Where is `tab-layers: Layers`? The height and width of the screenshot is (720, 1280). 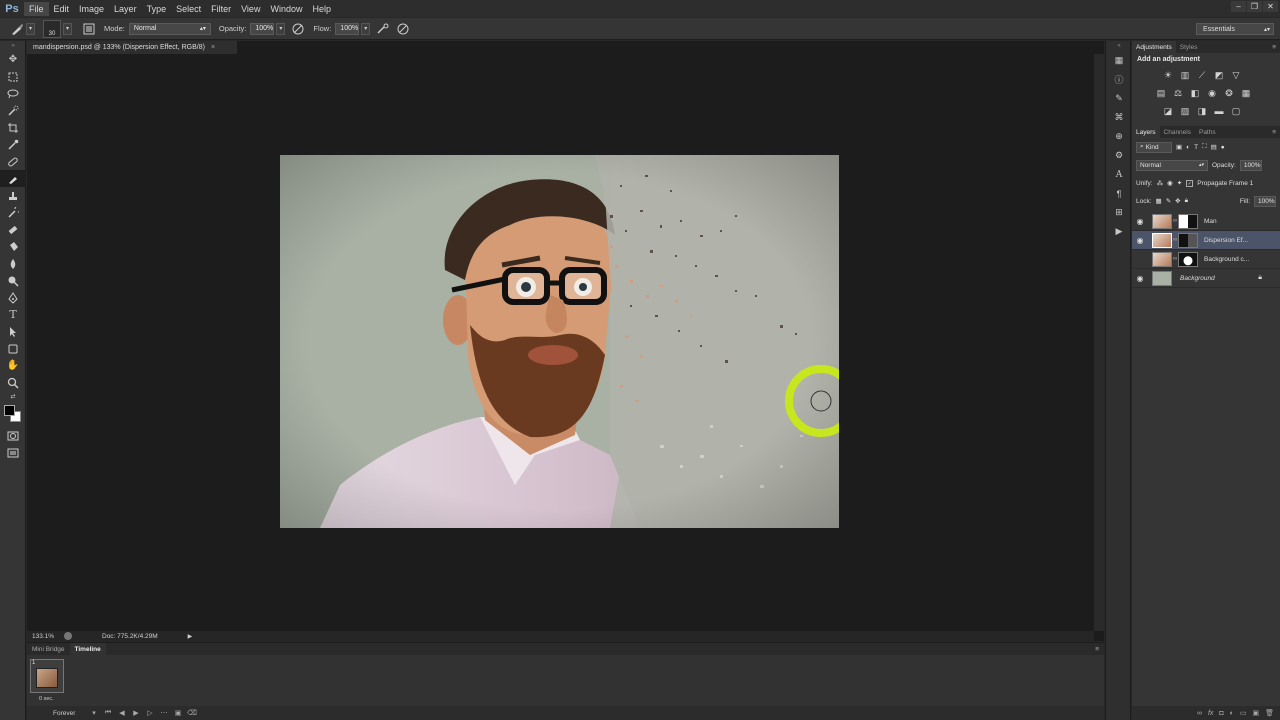
tab-layers: Layers is located at coordinates (1146, 132).